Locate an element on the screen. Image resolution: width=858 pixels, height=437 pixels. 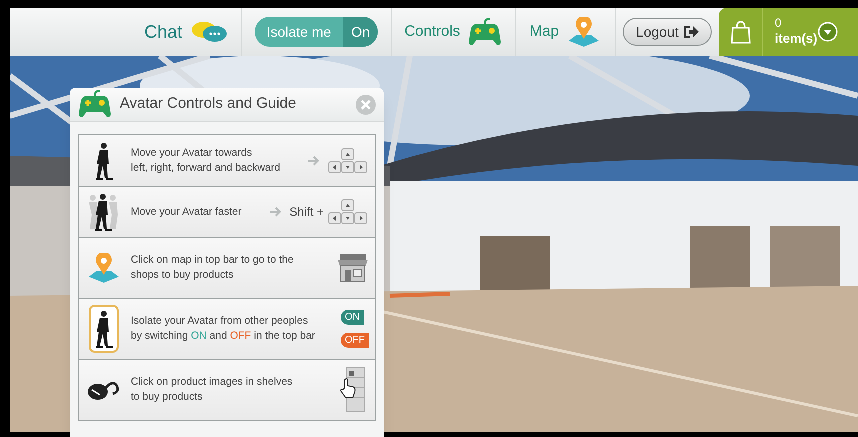
guide-text: Move your Avatar towards left, right, forward and backward is located at coordinates (206, 161).